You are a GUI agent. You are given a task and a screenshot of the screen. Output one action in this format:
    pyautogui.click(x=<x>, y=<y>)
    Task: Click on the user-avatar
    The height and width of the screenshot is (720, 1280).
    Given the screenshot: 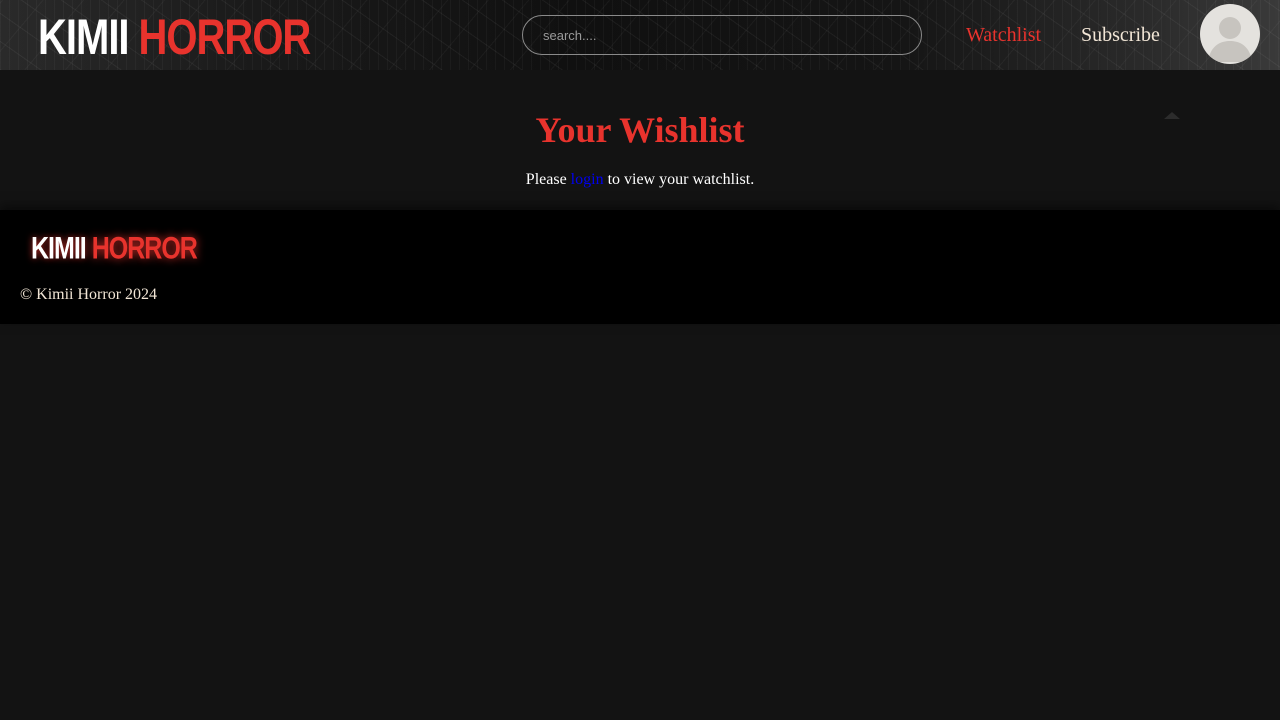 What is the action you would take?
    pyautogui.click(x=1230, y=34)
    